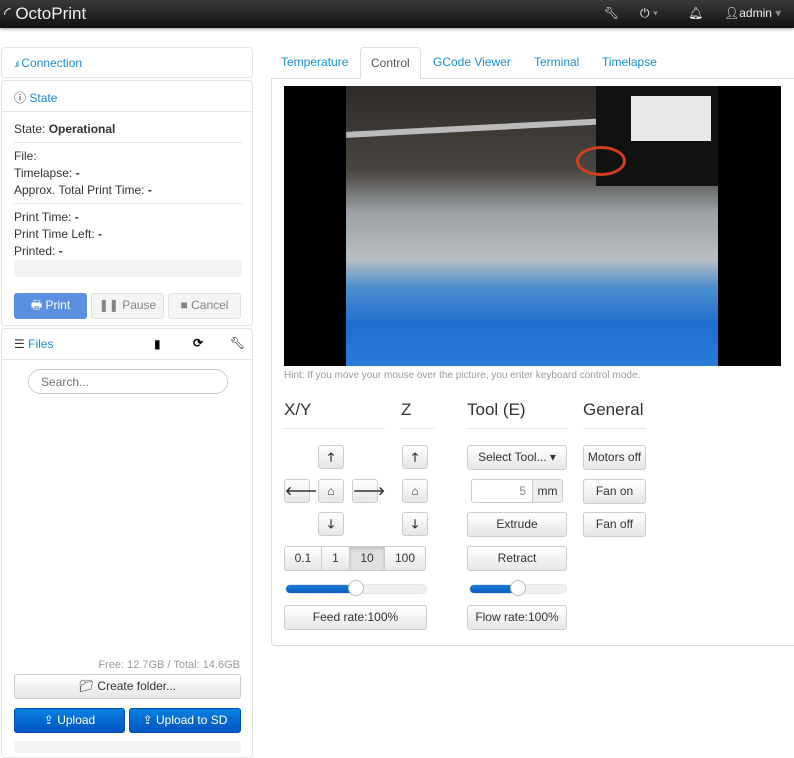 The image size is (794, 758). I want to click on power-icon: ⏻ ▾, so click(649, 13).